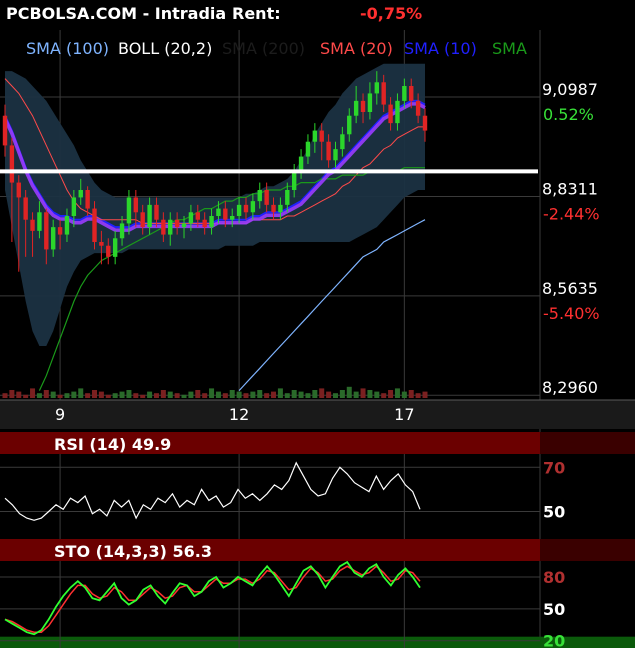  I want to click on legend-item-3: SMA (20), so click(356, 48).